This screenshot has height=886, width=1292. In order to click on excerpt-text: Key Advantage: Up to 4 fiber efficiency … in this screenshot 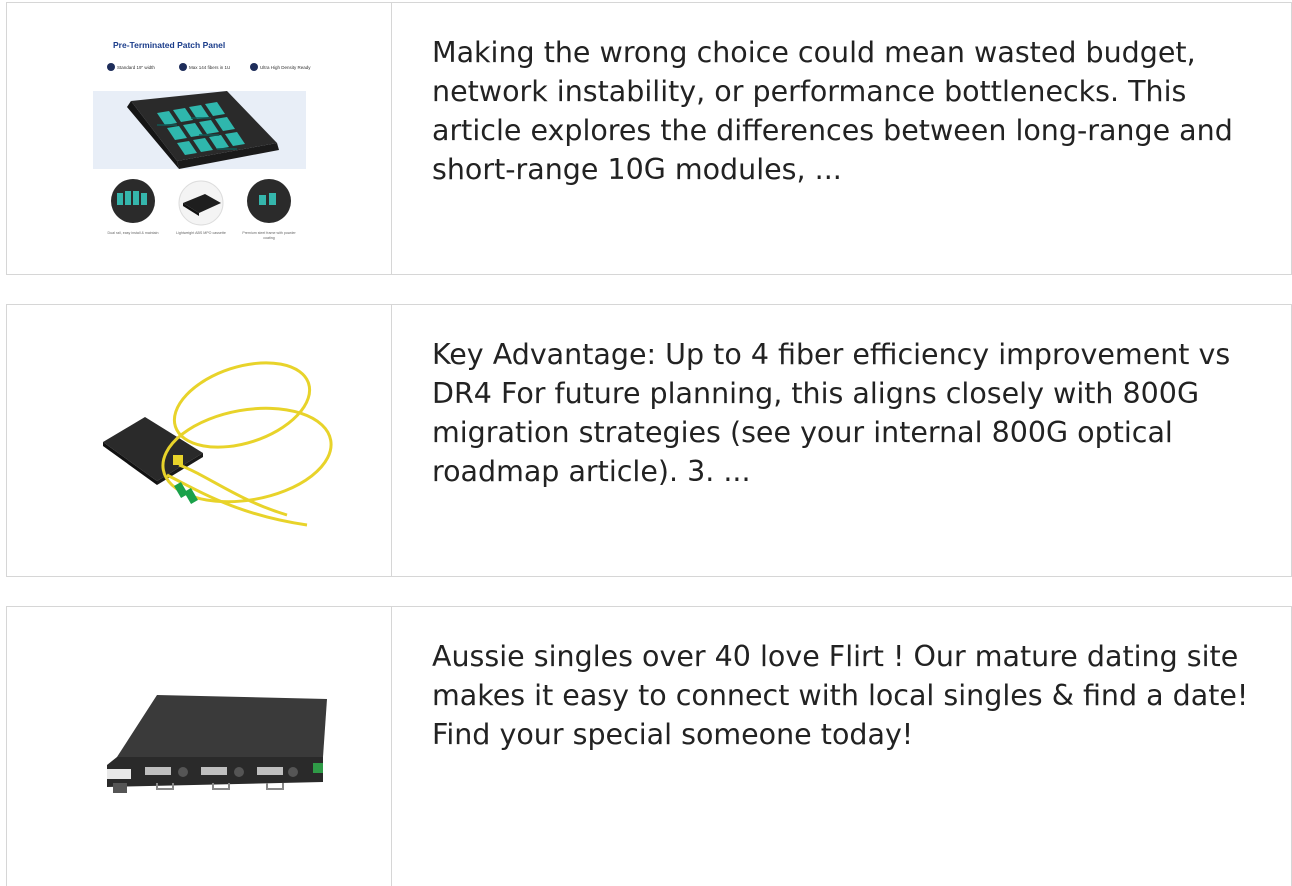, I will do `click(831, 413)`.